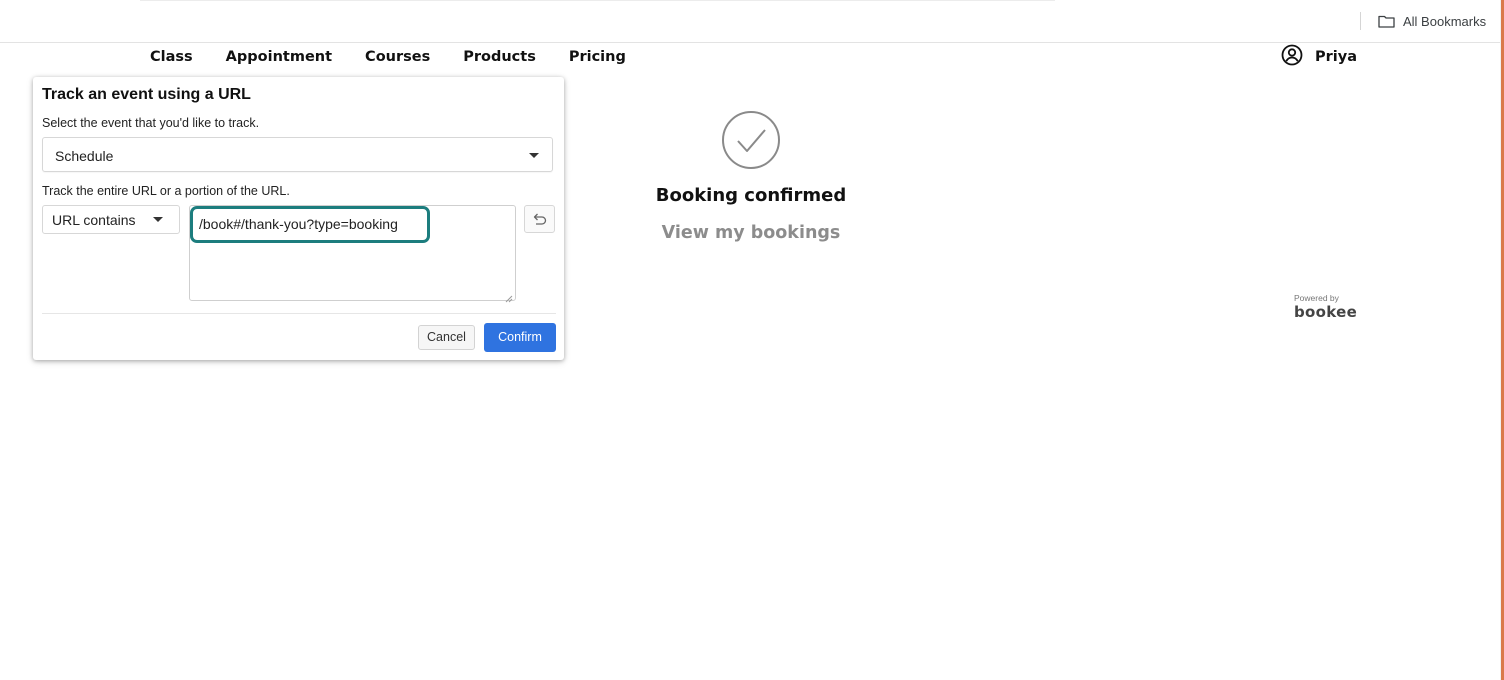 The height and width of the screenshot is (680, 1504). I want to click on nav-item-appointment: Appointment, so click(279, 57).